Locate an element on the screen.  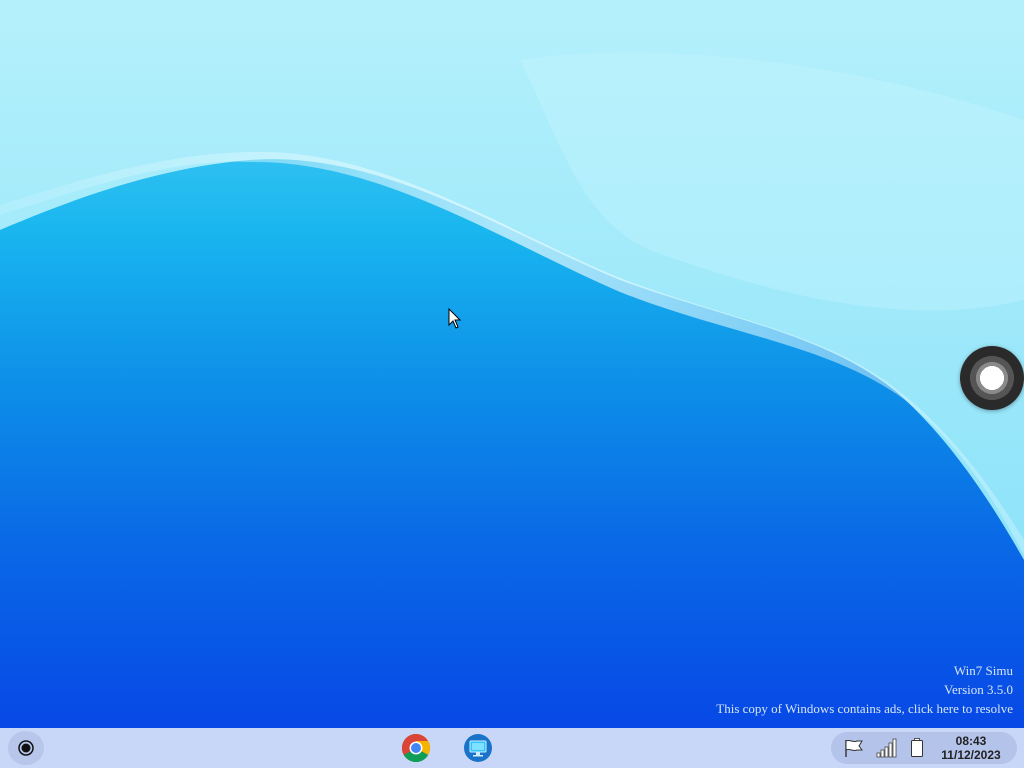
clock-time: 08:43 is located at coordinates (971, 741).